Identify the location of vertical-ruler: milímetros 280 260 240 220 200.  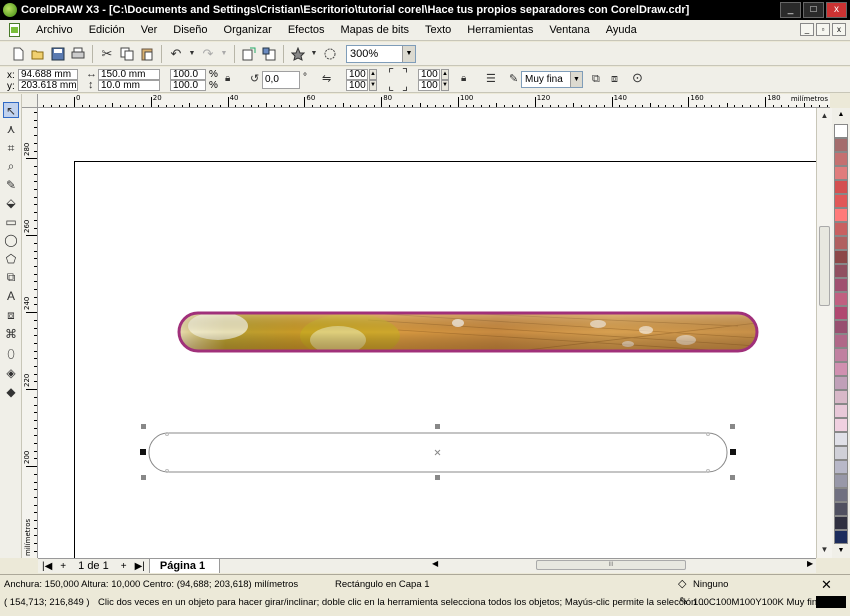
(30, 333).